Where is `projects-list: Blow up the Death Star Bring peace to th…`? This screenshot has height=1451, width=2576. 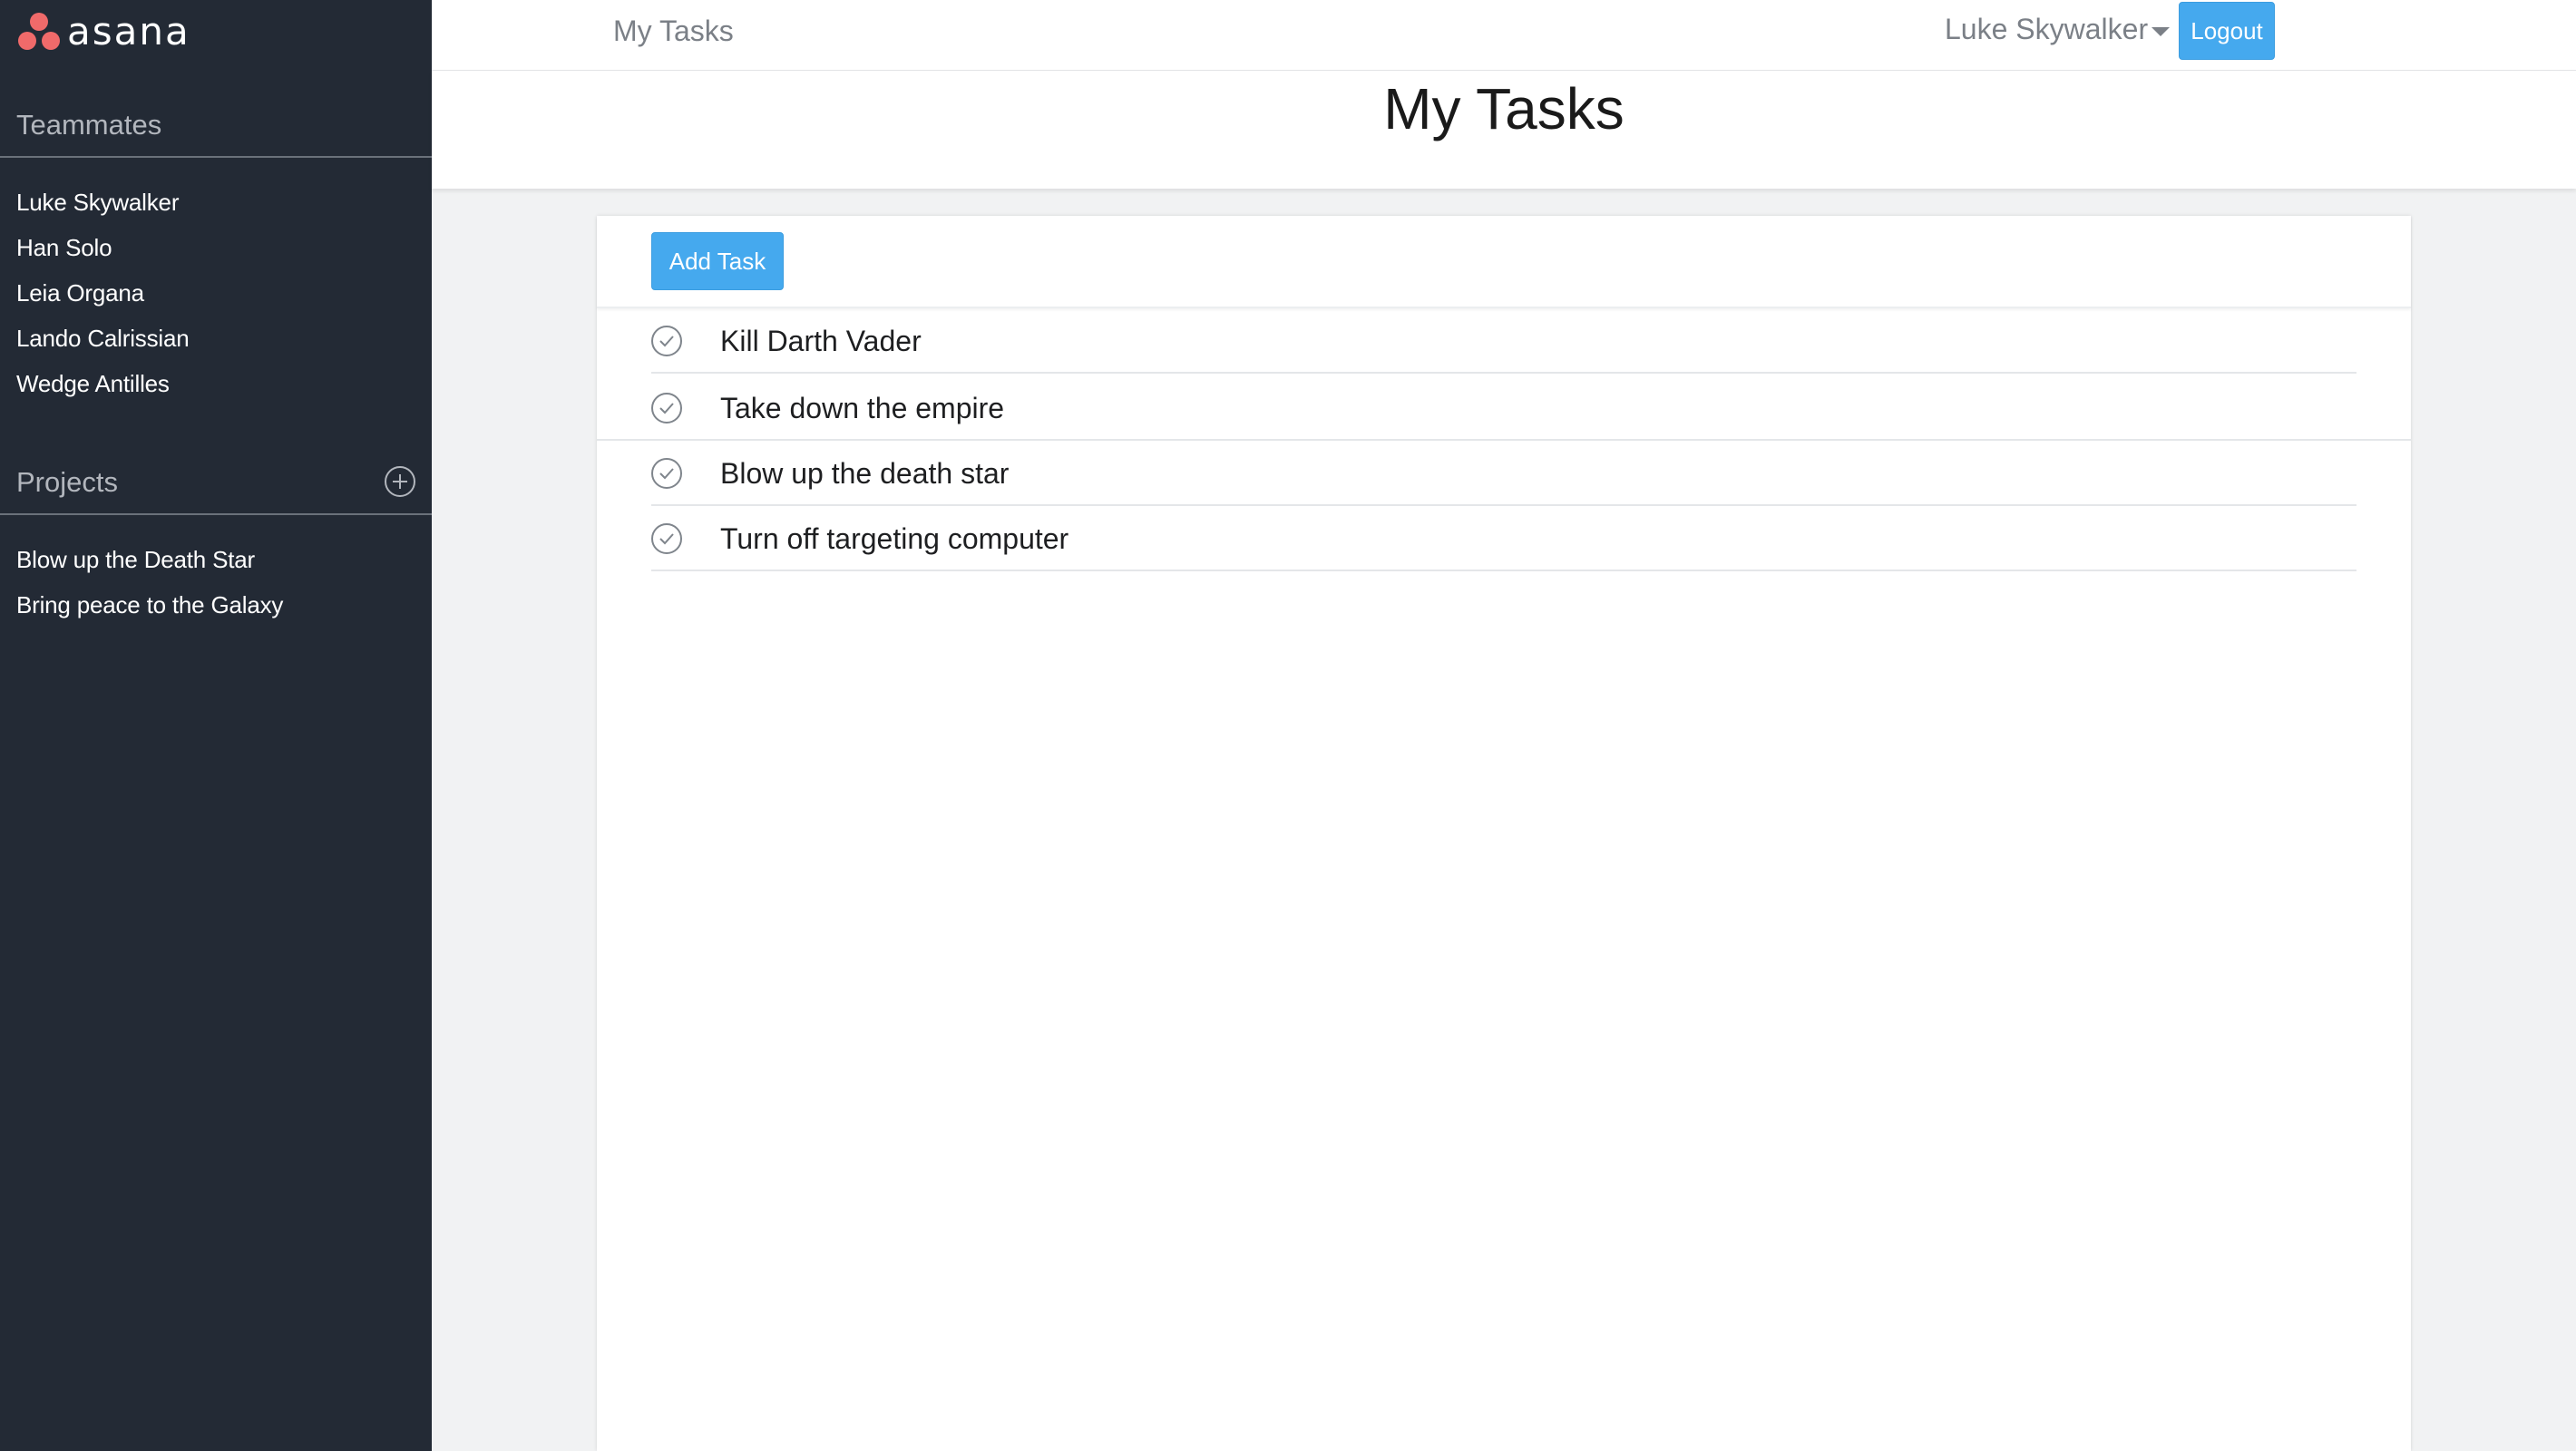
projects-list: Blow up the Death Star Bring peace to th… is located at coordinates (149, 583).